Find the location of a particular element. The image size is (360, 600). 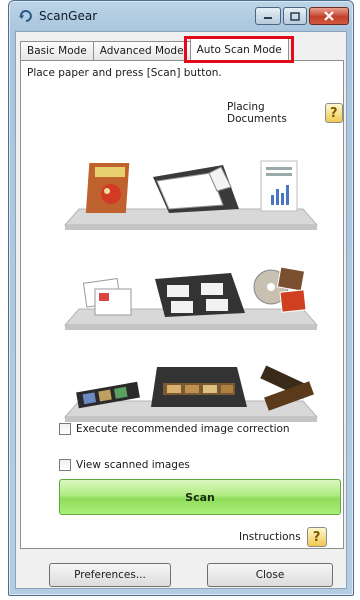

placing-documents-row: Placing Documents ? is located at coordinates (285, 113).